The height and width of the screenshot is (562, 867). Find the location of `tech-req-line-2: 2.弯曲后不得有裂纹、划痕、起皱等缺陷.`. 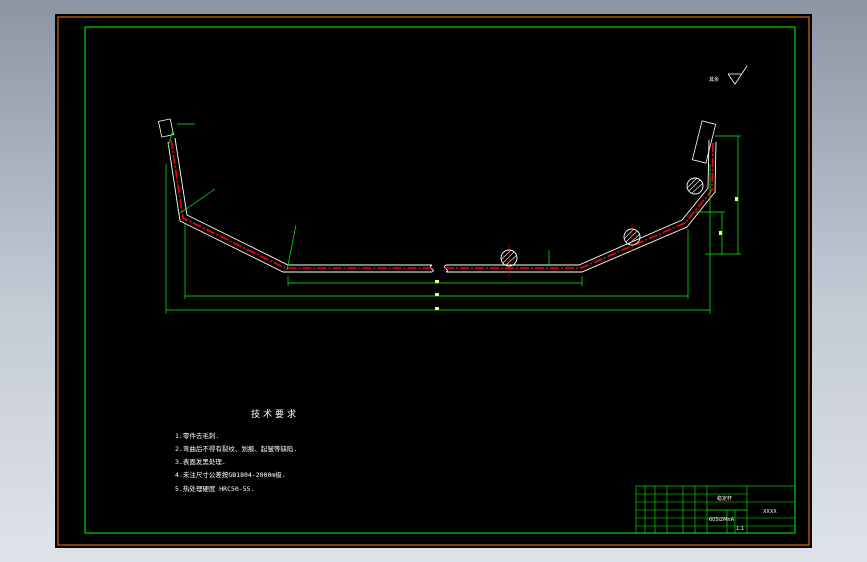

tech-req-line-2: 2.弯曲后不得有裂纹、划痕、起皱等缺陷. is located at coordinates (236, 448).